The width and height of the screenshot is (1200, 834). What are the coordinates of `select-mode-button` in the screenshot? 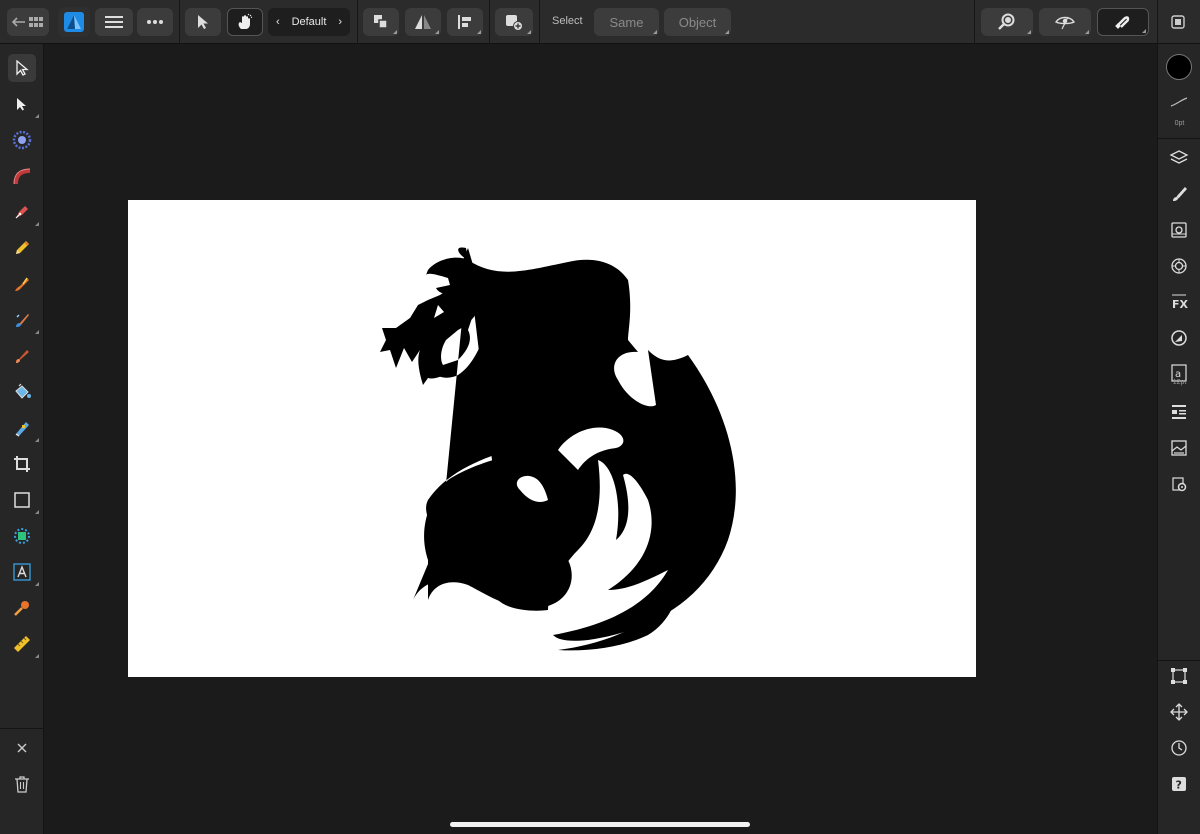 It's located at (203, 22).